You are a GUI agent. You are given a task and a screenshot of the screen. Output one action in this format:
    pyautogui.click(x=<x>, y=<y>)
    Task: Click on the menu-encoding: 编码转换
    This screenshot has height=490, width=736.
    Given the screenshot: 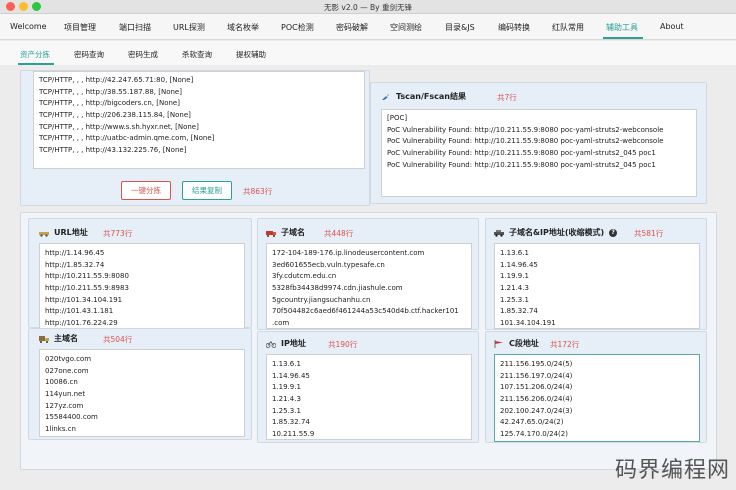 What is the action you would take?
    pyautogui.click(x=514, y=27)
    